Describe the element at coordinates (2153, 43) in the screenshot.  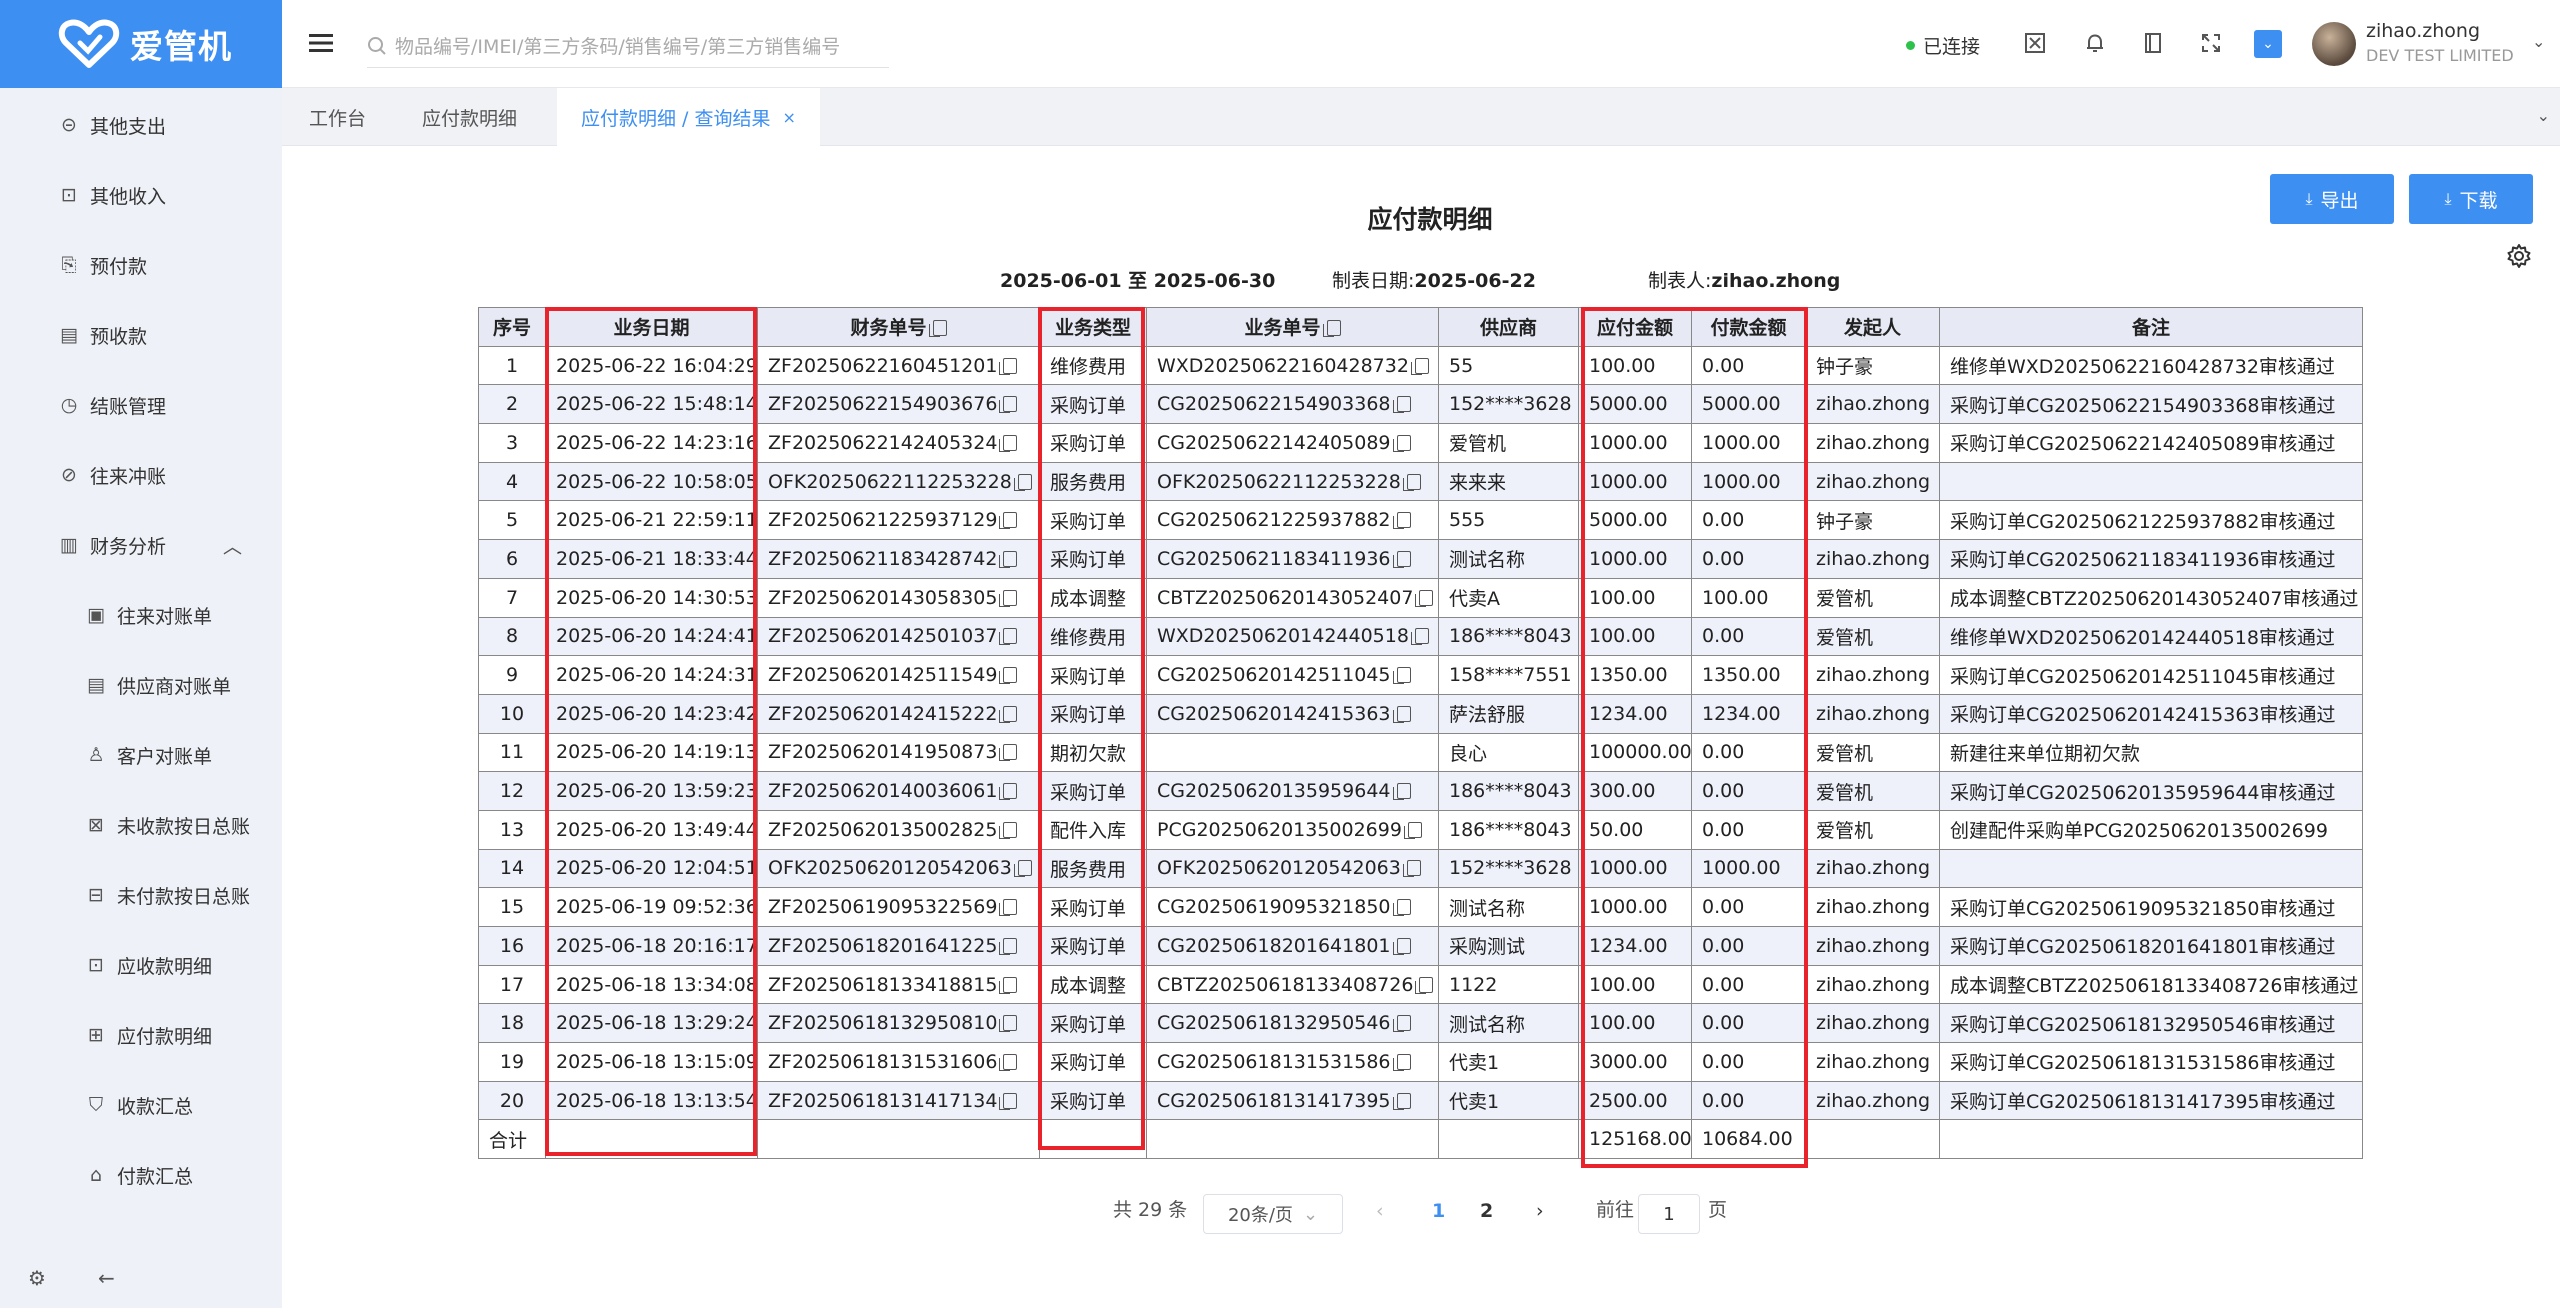
I see `book-icon` at that location.